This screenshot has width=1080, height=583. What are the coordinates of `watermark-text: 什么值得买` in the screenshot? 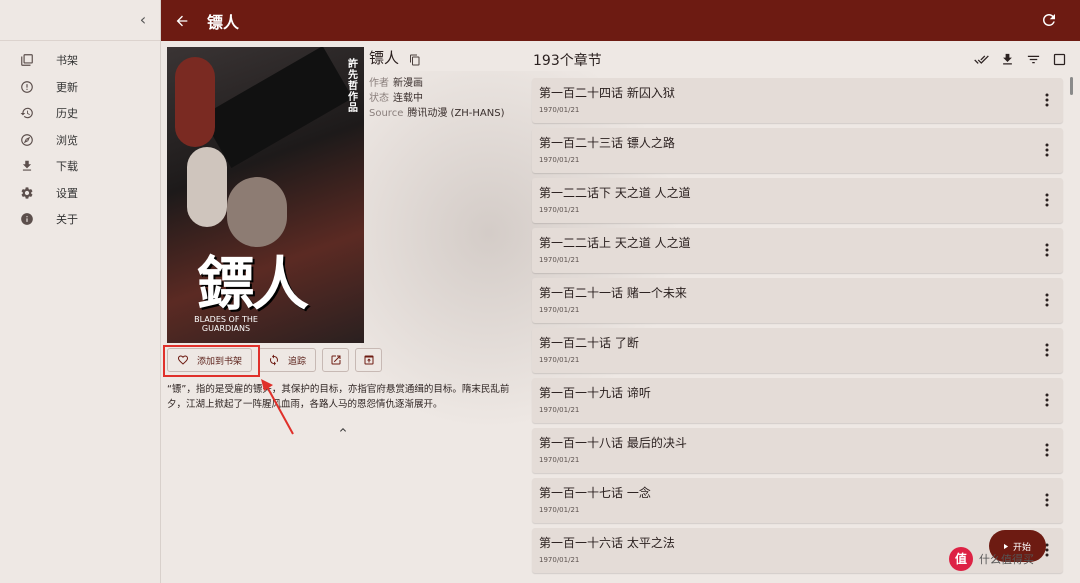 It's located at (1006, 559).